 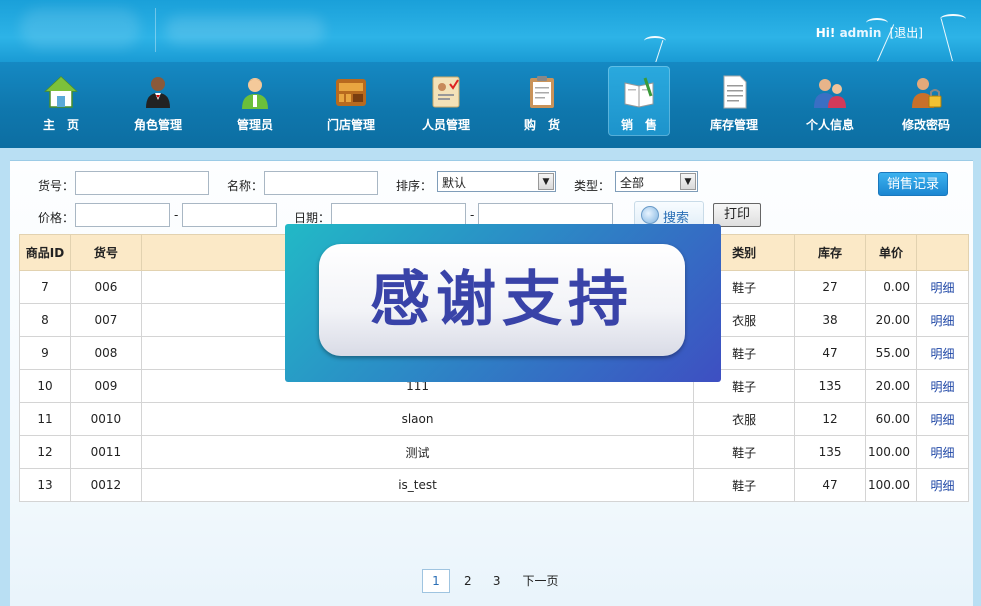 I want to click on nav-item-admins: 管理员, so click(x=255, y=101).